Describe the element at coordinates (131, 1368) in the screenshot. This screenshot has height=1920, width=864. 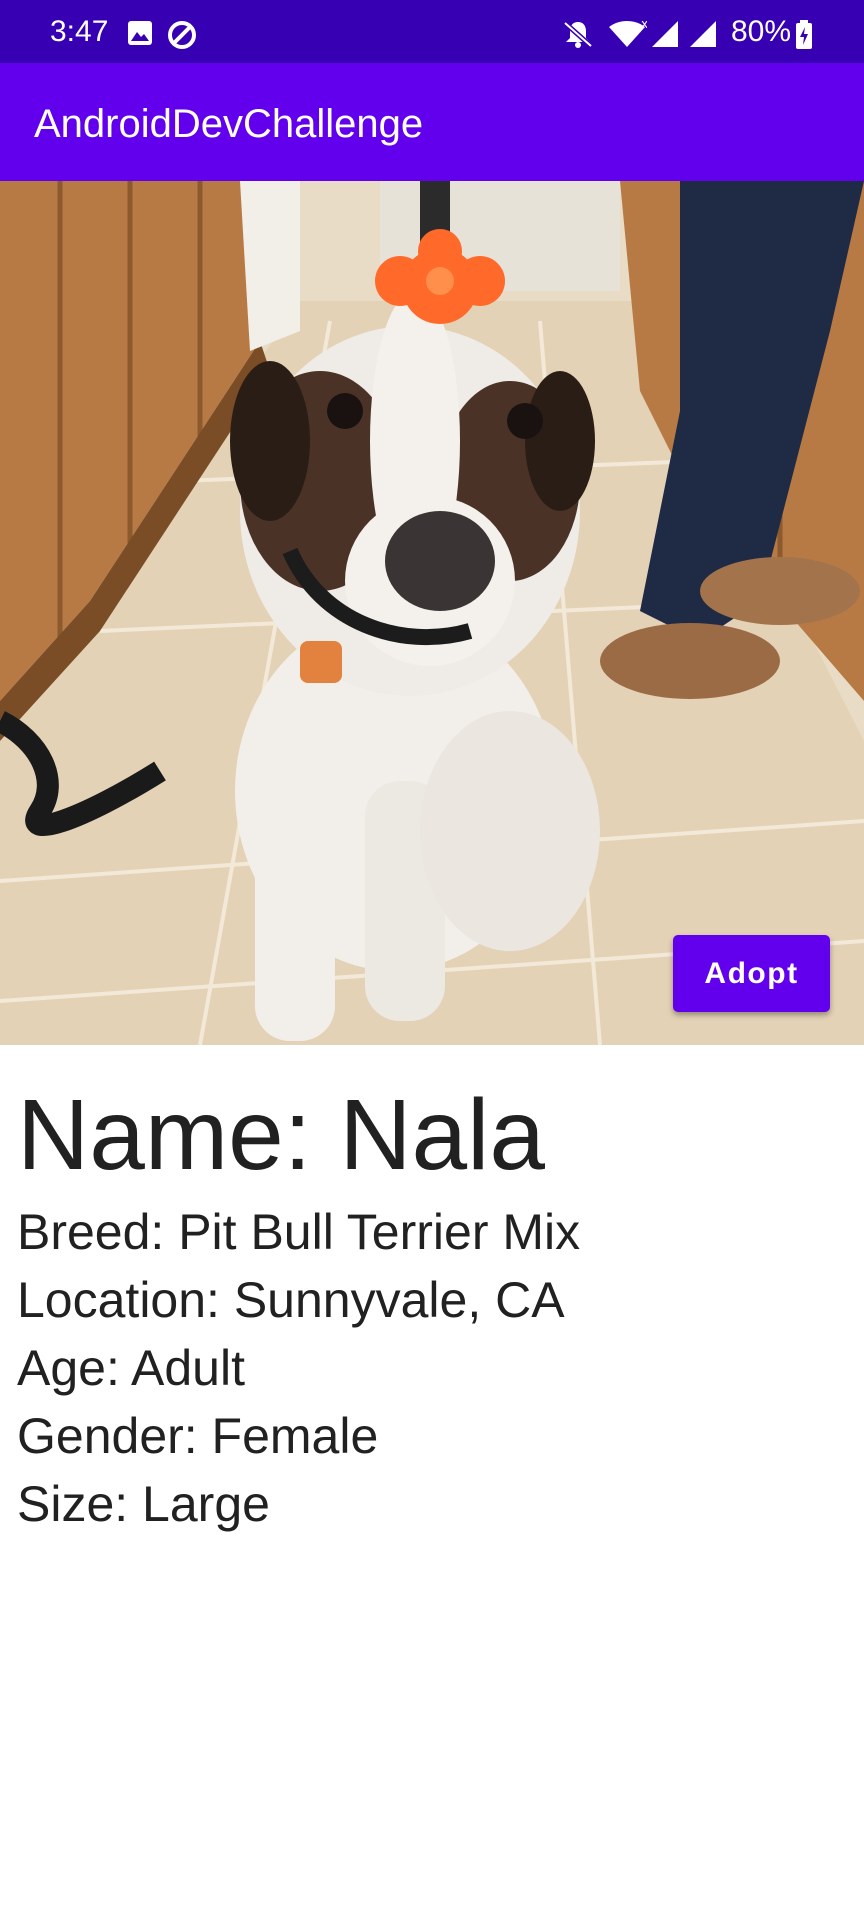
I see `pet-age: Age: Adult` at that location.